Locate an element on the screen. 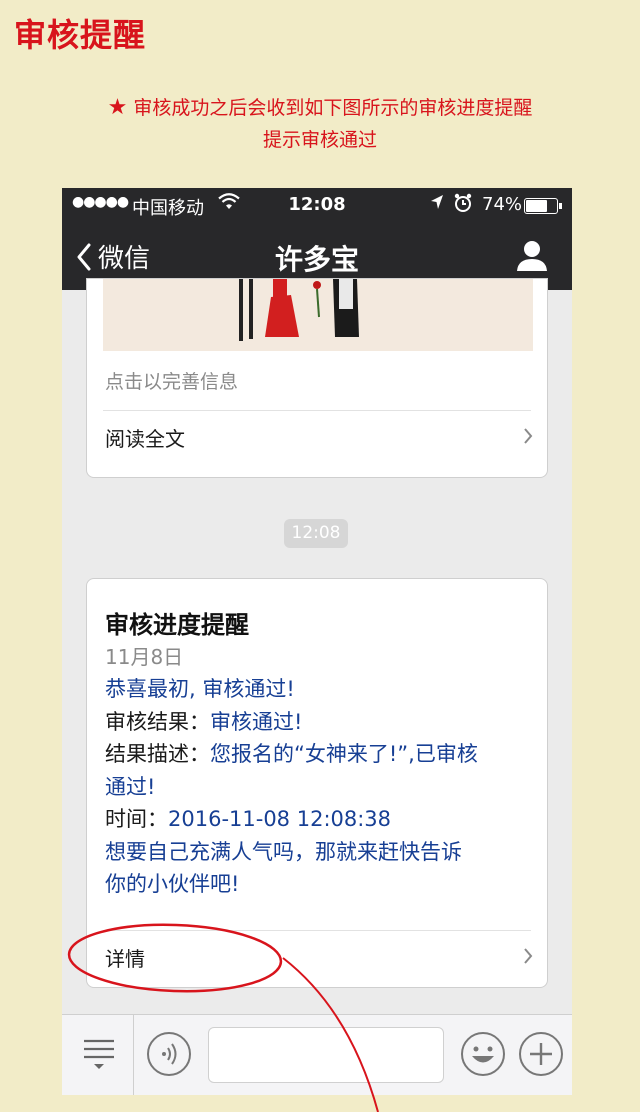 Image resolution: width=640 pixels, height=1112 pixels. time-row: 时间：2016-11-08 12:08:38 is located at coordinates (320, 819).